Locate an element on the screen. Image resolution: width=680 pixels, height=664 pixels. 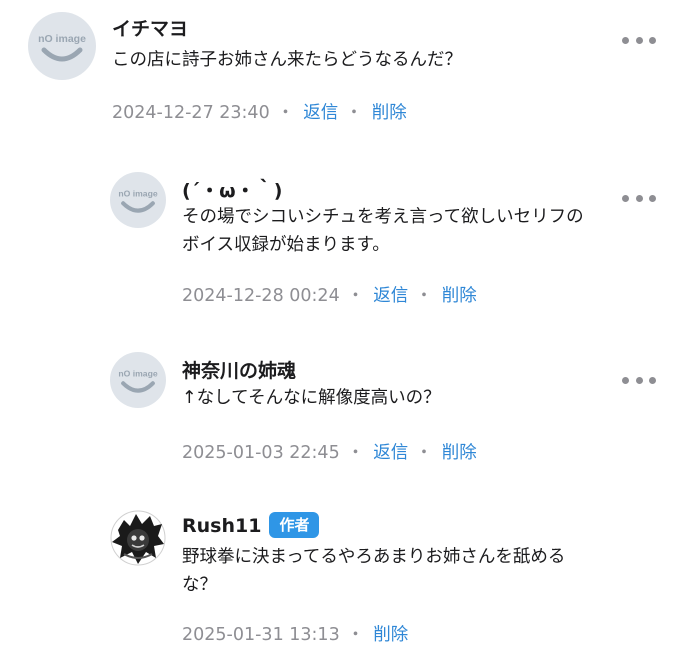
author-name: イチマヨ is located at coordinates (150, 27).